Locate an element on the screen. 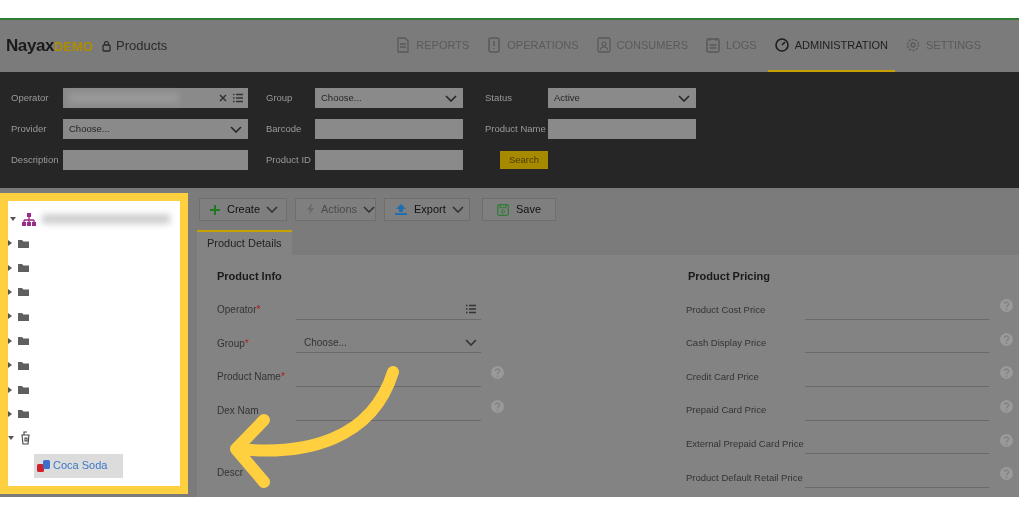 The image size is (1019, 518). section-title: Product Pricing is located at coordinates (729, 276).